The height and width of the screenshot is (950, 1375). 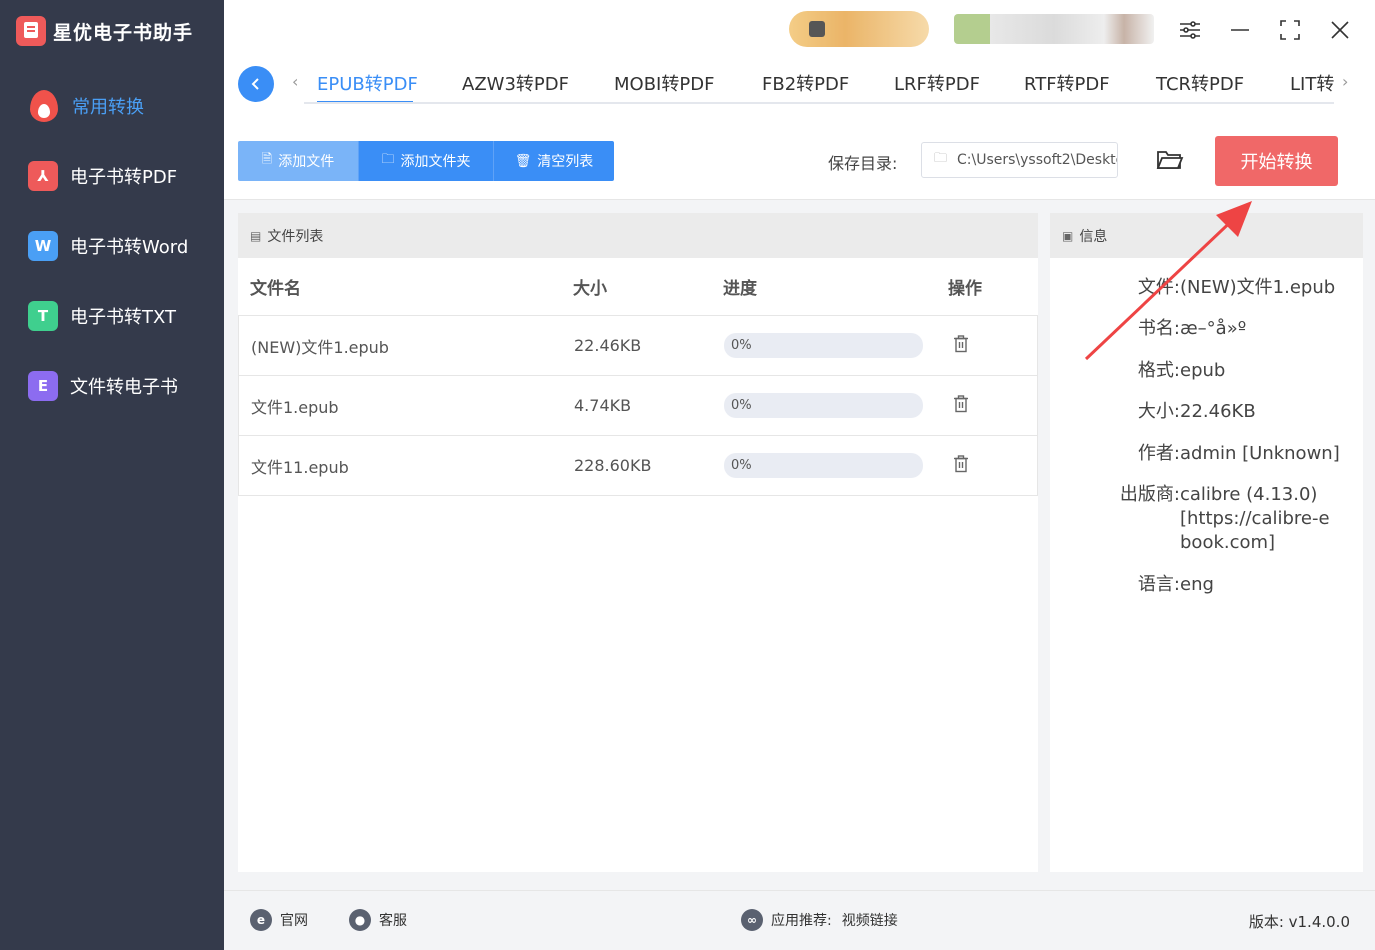 I want to click on service-label: 客服, so click(x=393, y=921).